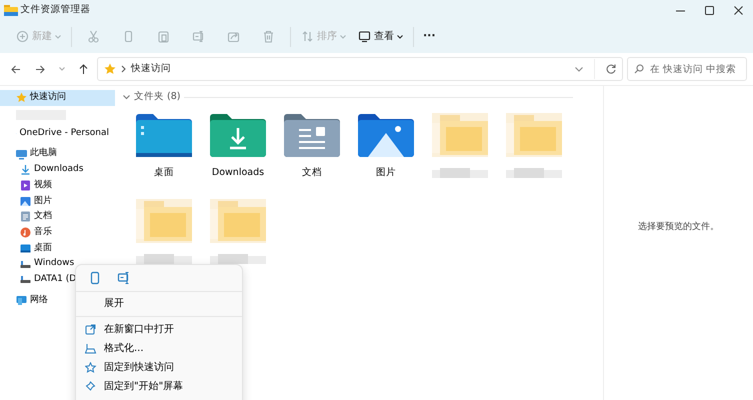 This screenshot has height=400, width=753. Describe the element at coordinates (164, 135) in the screenshot. I see `desktop-folder-icon` at that location.